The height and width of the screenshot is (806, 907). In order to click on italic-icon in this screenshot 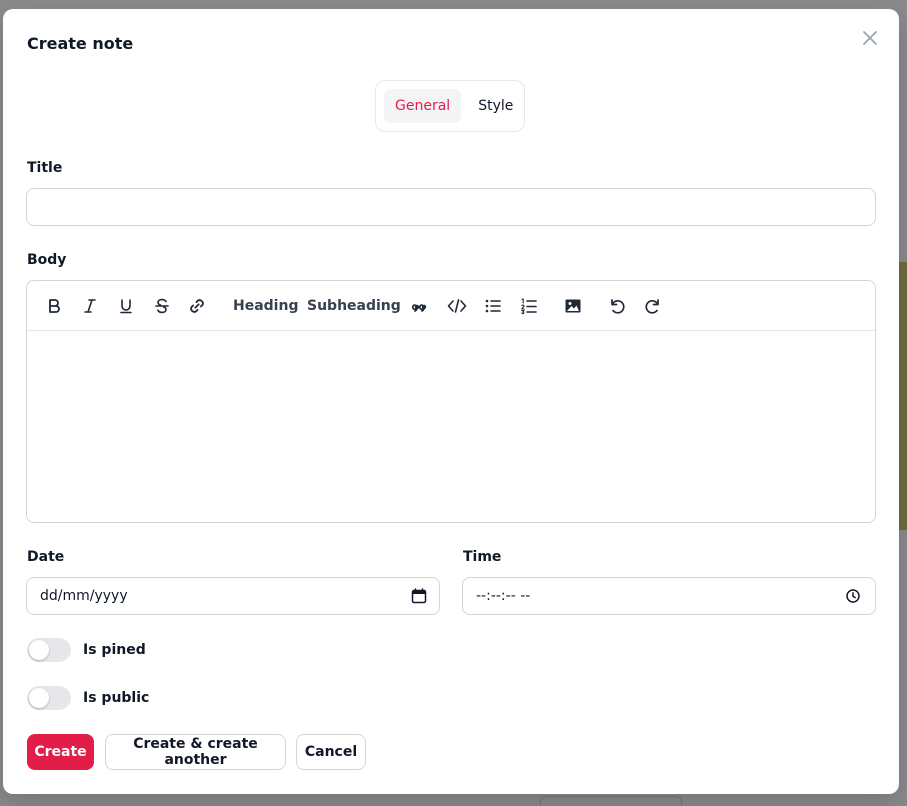, I will do `click(90, 306)`.